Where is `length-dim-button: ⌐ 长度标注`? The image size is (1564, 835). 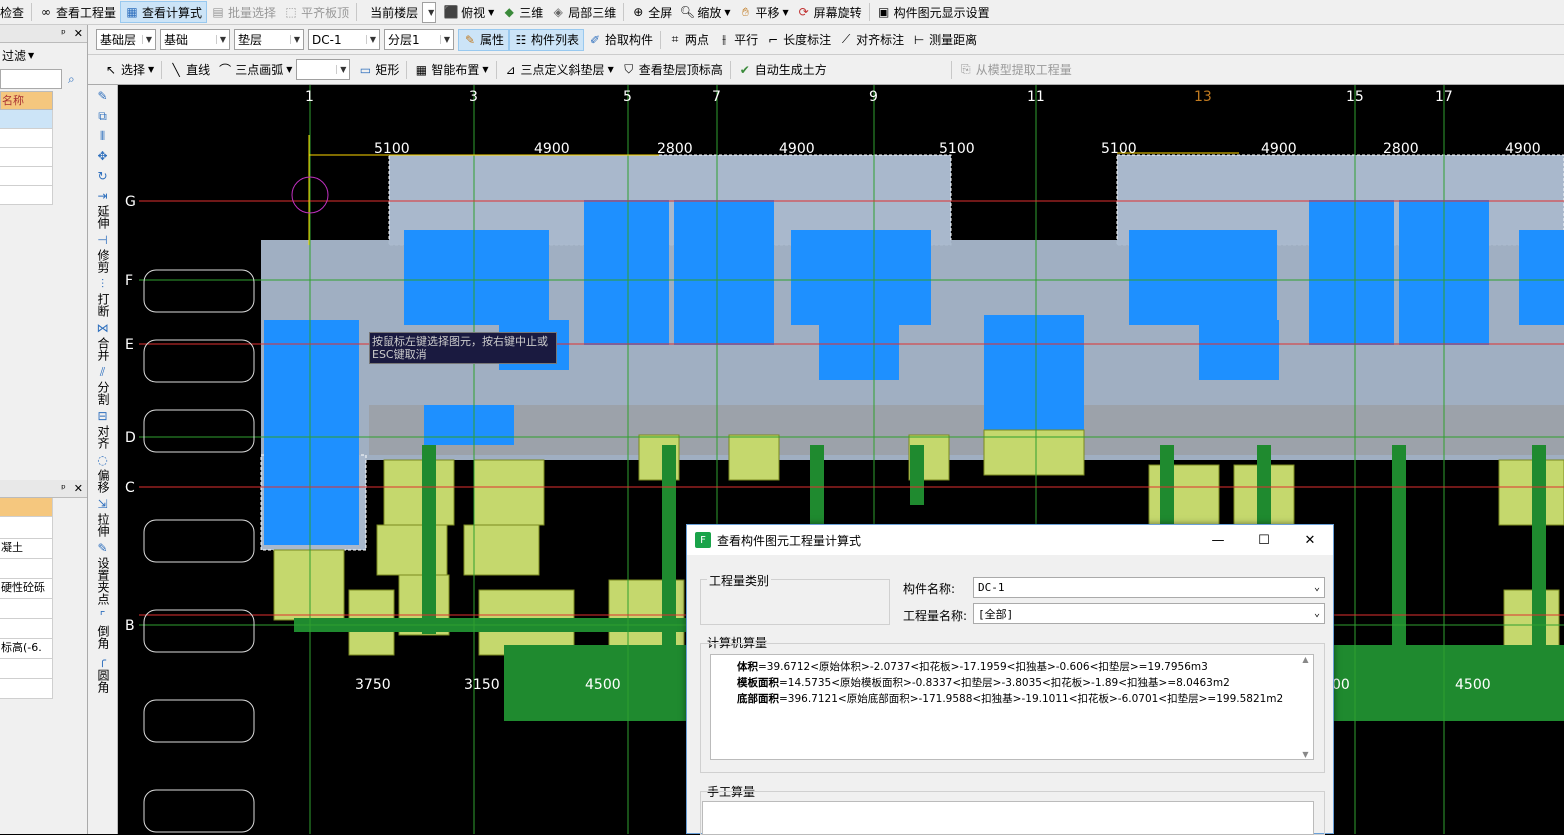
length-dim-button: ⌐ 长度标注 is located at coordinates (798, 40).